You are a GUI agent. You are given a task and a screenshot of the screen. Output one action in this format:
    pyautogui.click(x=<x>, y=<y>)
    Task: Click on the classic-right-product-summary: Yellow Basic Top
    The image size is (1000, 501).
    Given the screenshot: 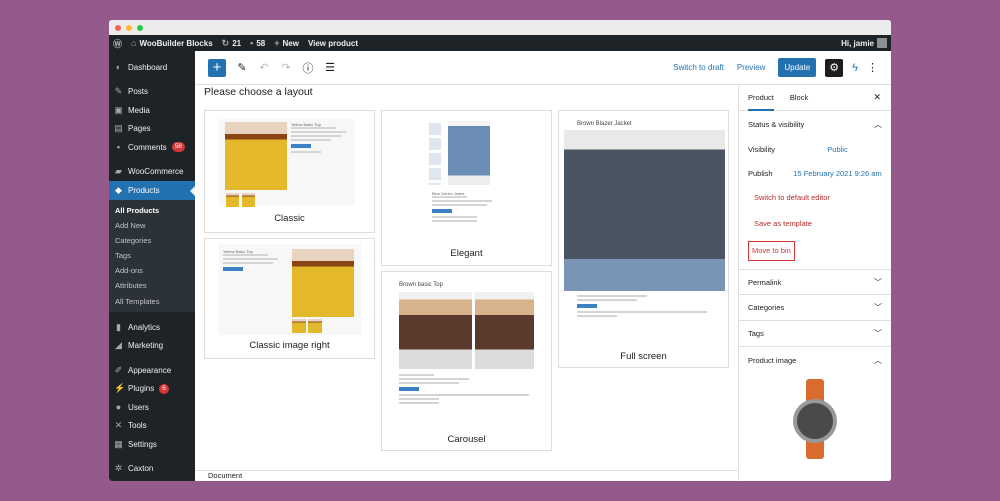 What is the action you would take?
    pyautogui.click(x=253, y=261)
    